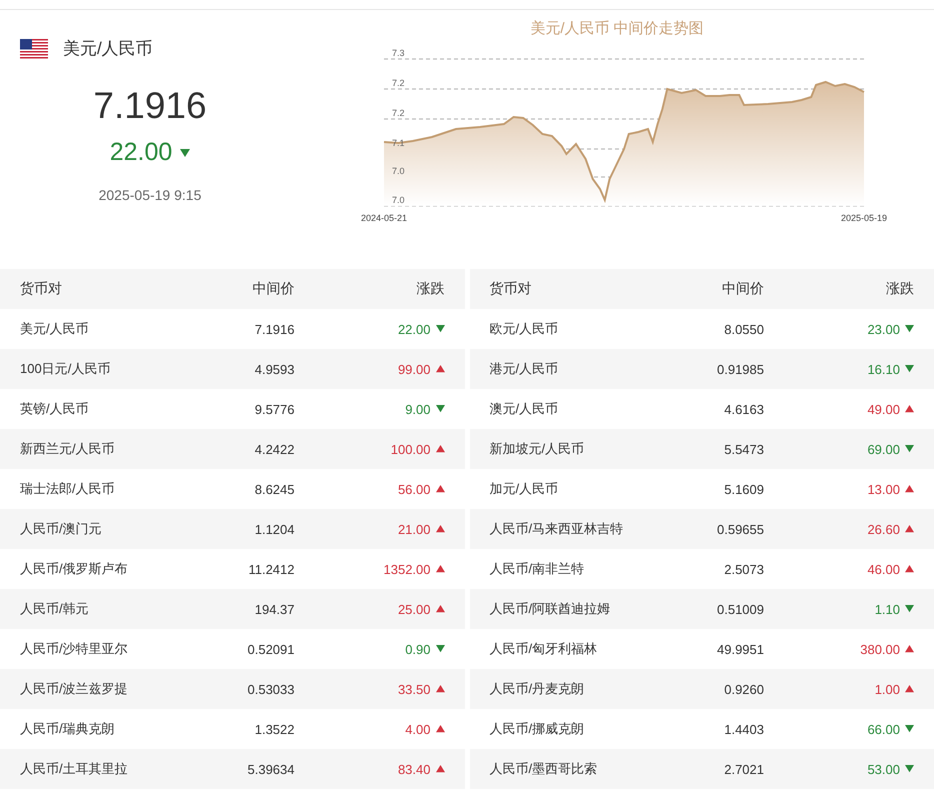 Image resolution: width=934 pixels, height=793 pixels. Describe the element at coordinates (150, 195) in the screenshot. I see `update-time: 2025-05-19 9:15` at that location.